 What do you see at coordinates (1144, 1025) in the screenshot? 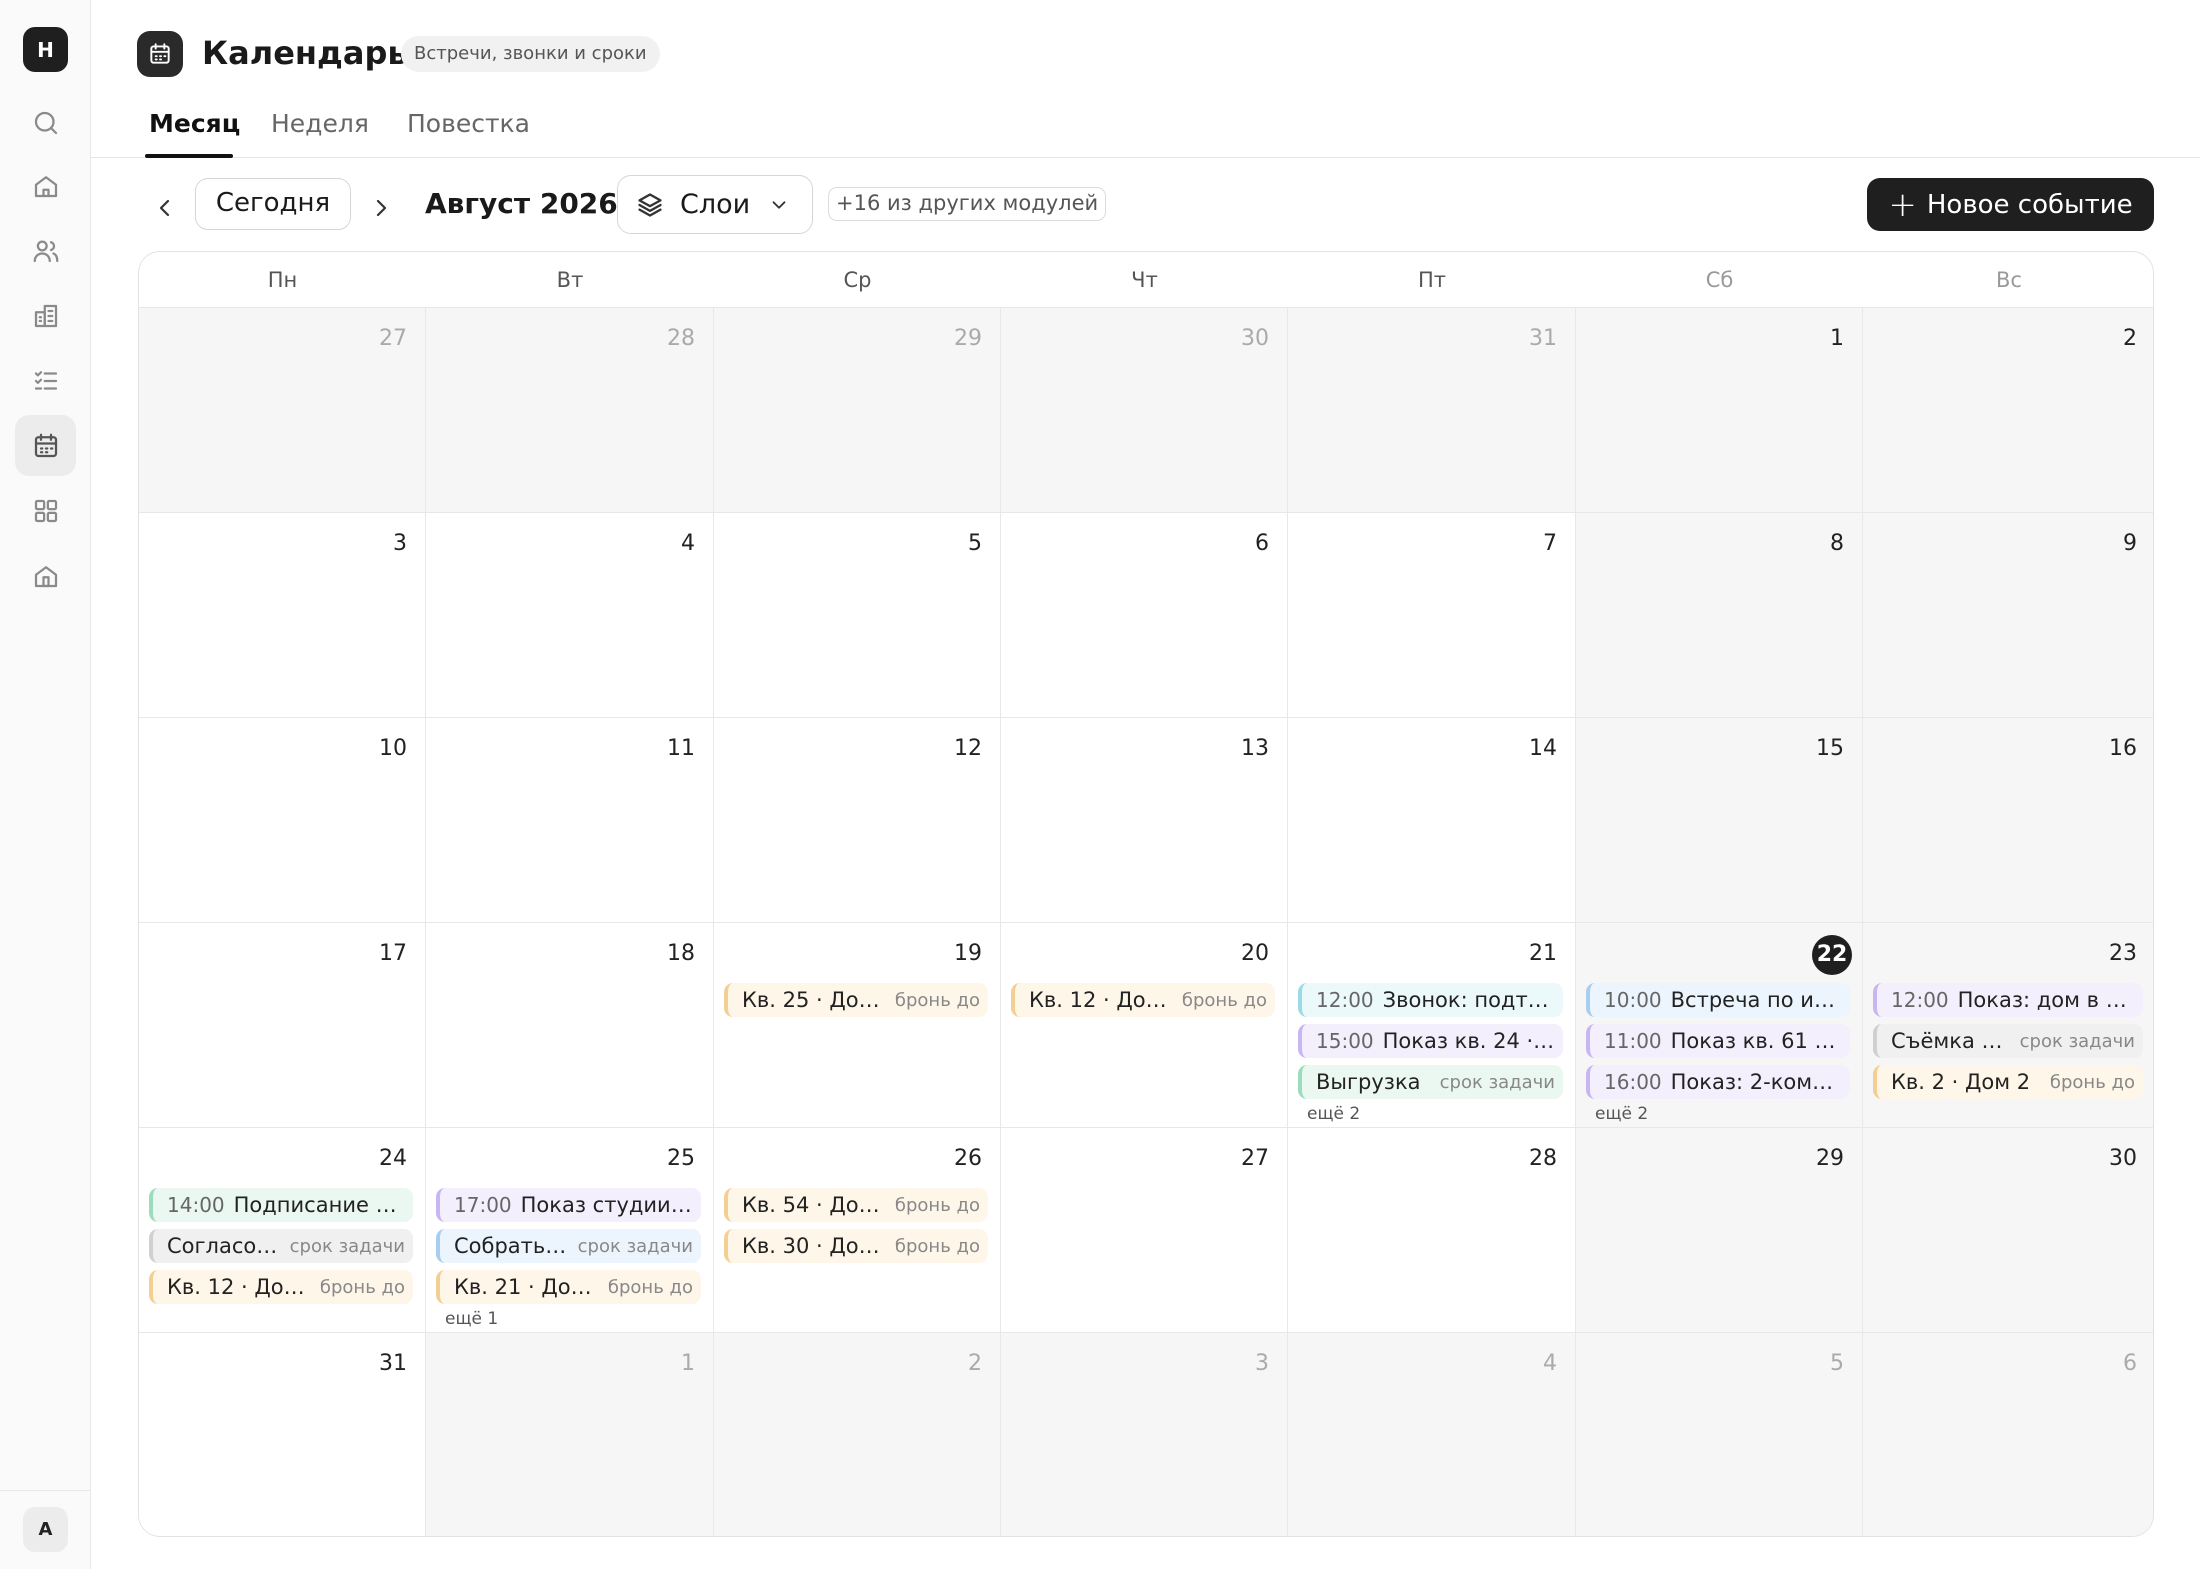
I see `day-cell: 20 Кв. 12 · Дом 1 бронь до` at bounding box center [1144, 1025].